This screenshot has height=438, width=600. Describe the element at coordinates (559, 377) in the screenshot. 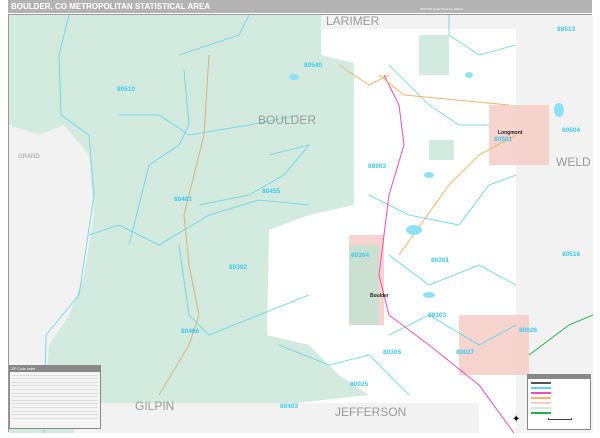

I see `legend-title` at that location.